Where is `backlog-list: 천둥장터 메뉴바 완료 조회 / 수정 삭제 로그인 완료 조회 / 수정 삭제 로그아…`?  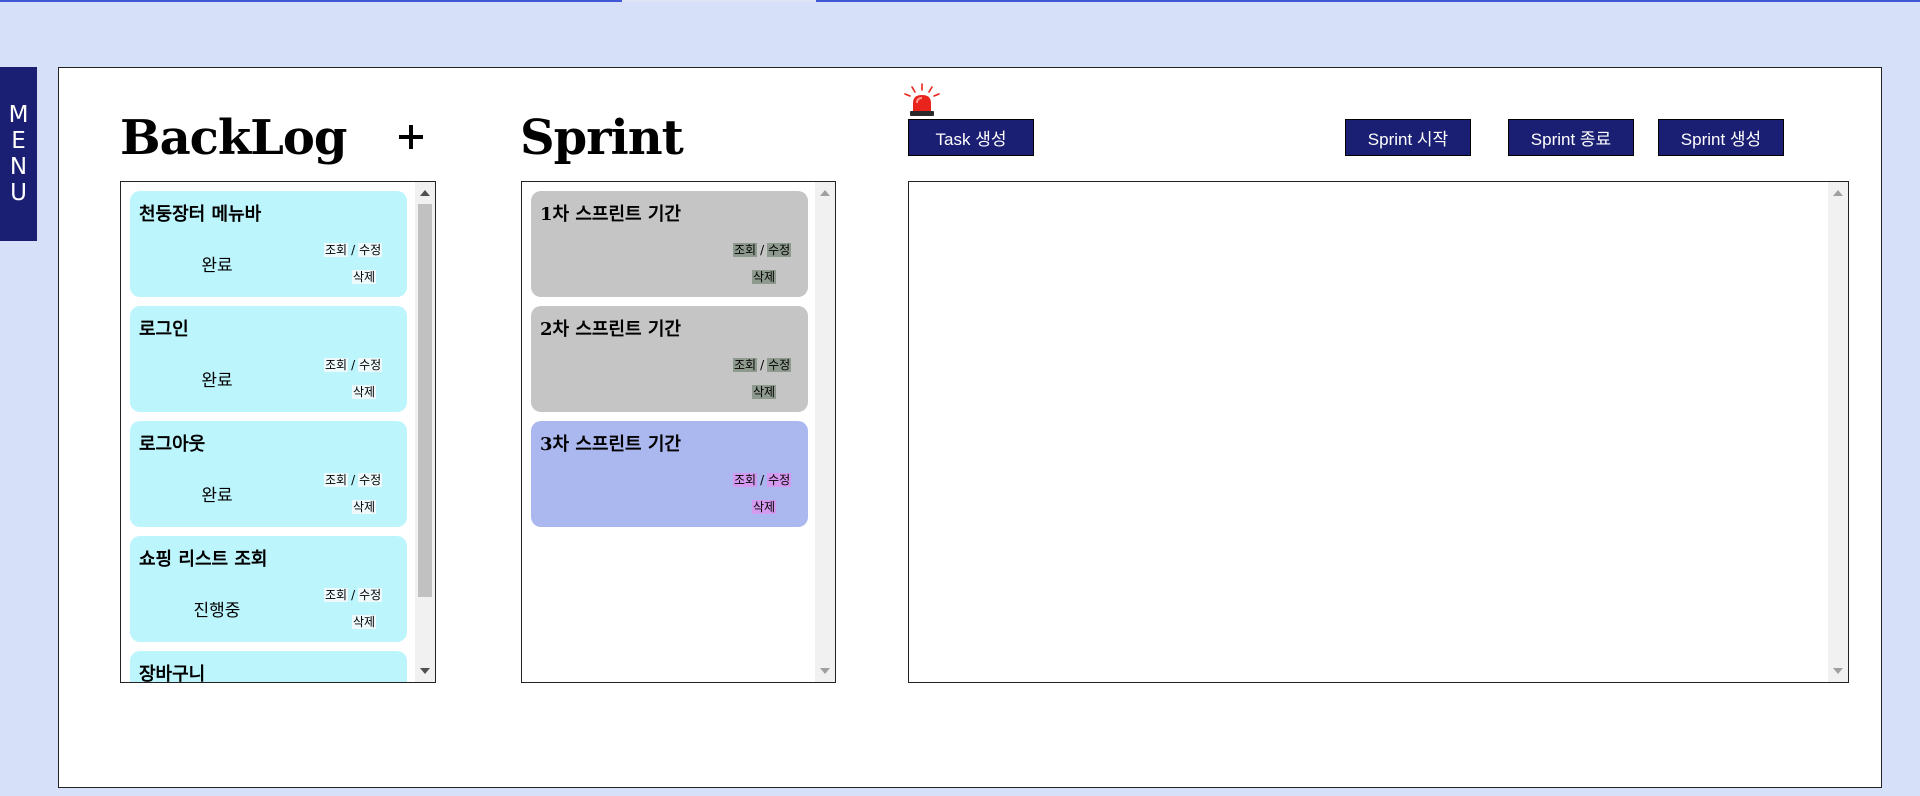 backlog-list: 천둥장터 메뉴바 완료 조회 / 수정 삭제 로그인 완료 조회 / 수정 삭제 로그아… is located at coordinates (278, 432).